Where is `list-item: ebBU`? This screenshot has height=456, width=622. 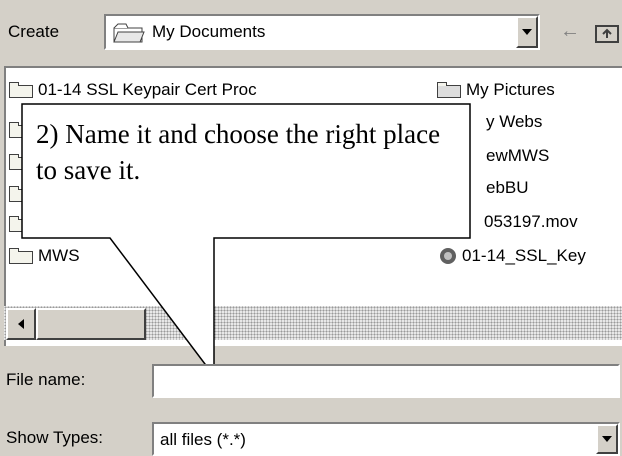
list-item: ebBU is located at coordinates (507, 188).